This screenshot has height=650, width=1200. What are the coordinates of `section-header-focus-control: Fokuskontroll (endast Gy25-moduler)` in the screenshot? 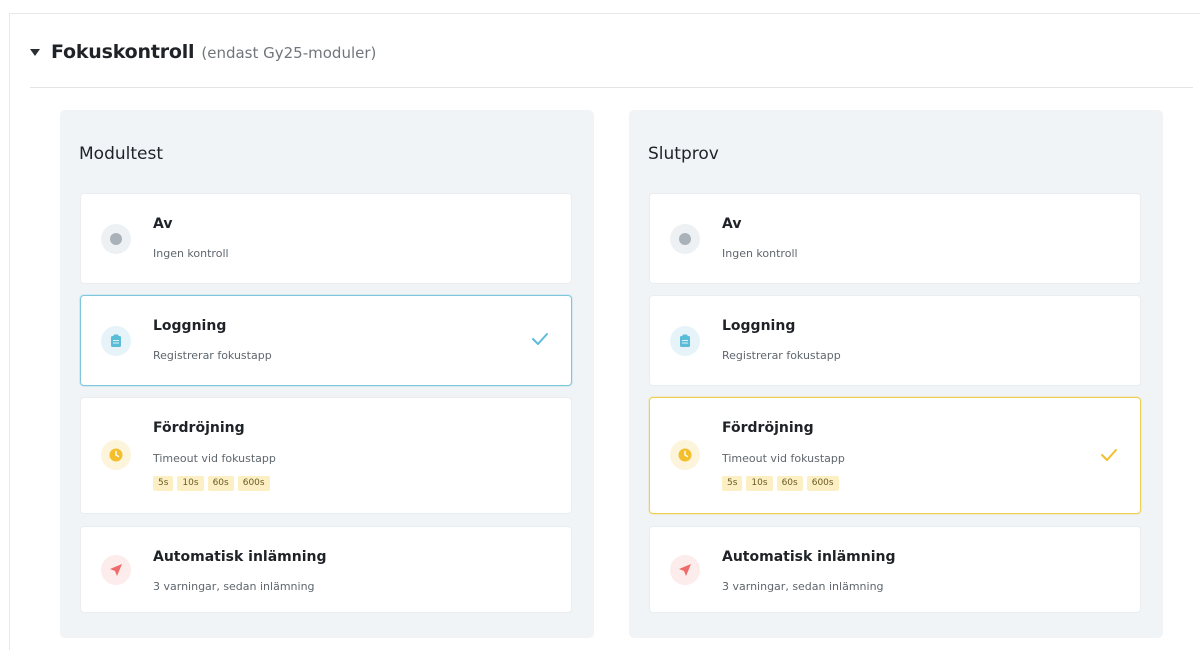 It's located at (203, 52).